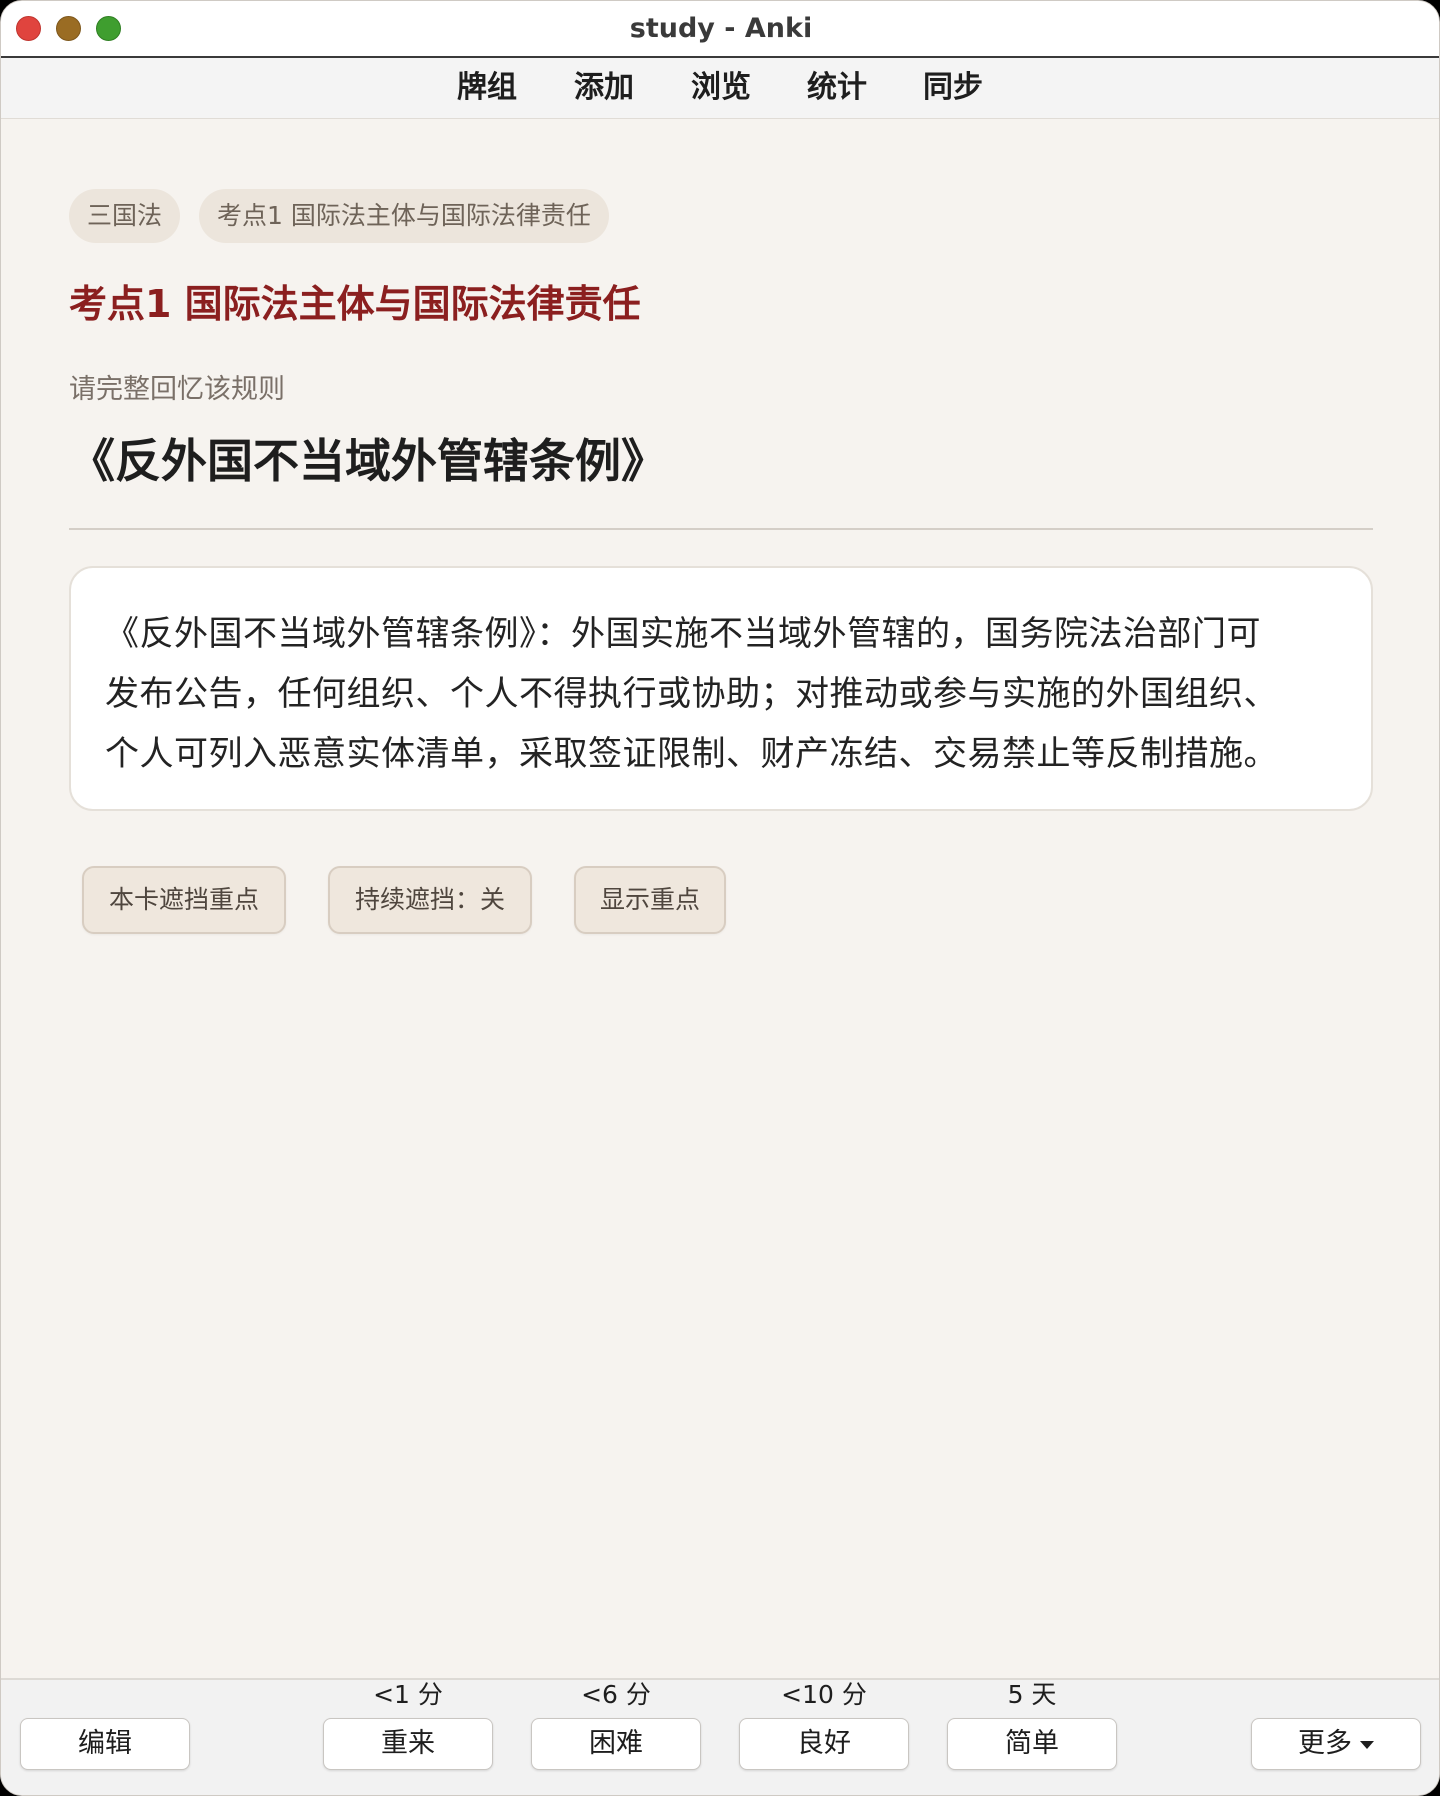  What do you see at coordinates (487, 88) in the screenshot?
I see `toolbar-decks: 牌组` at bounding box center [487, 88].